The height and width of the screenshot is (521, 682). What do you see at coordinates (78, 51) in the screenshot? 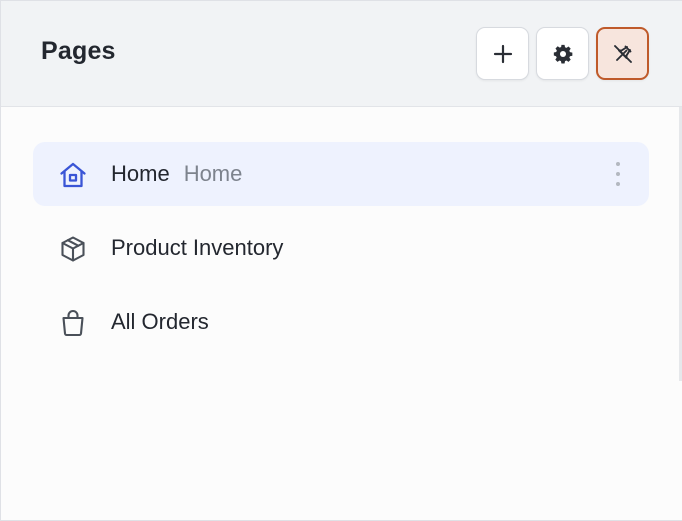
I see `panel-title: Pages` at bounding box center [78, 51].